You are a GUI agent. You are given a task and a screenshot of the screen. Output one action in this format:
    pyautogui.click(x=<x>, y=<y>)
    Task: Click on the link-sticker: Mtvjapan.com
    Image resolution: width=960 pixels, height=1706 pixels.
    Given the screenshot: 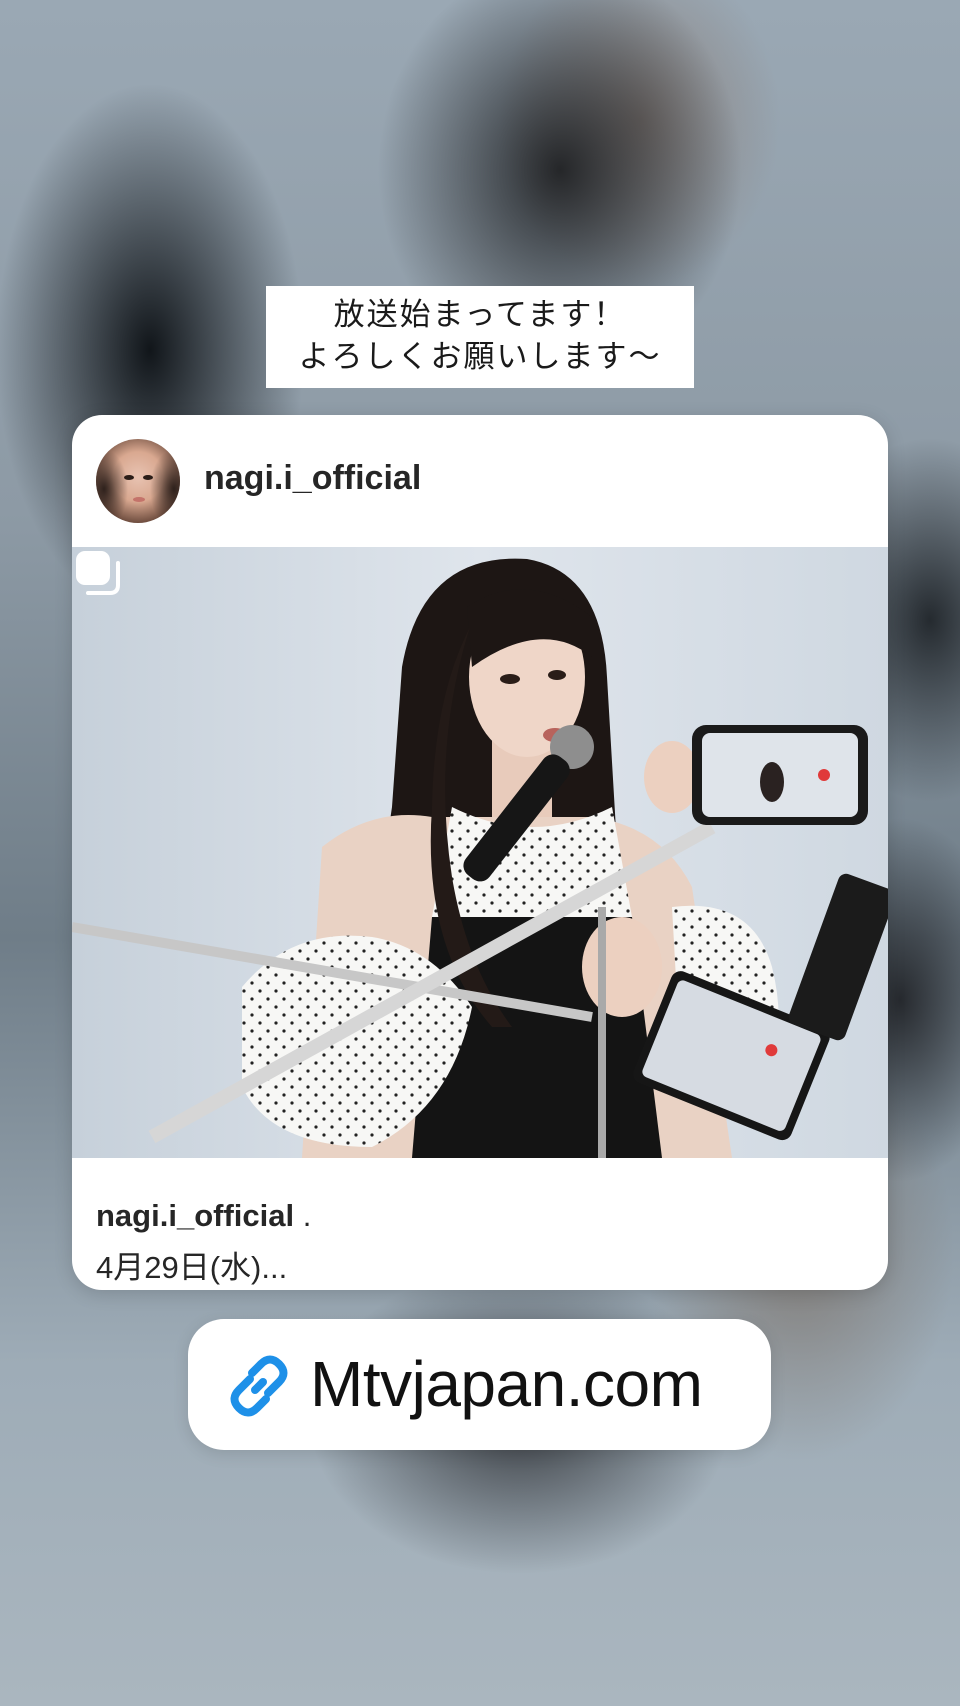 What is the action you would take?
    pyautogui.click(x=479, y=1384)
    